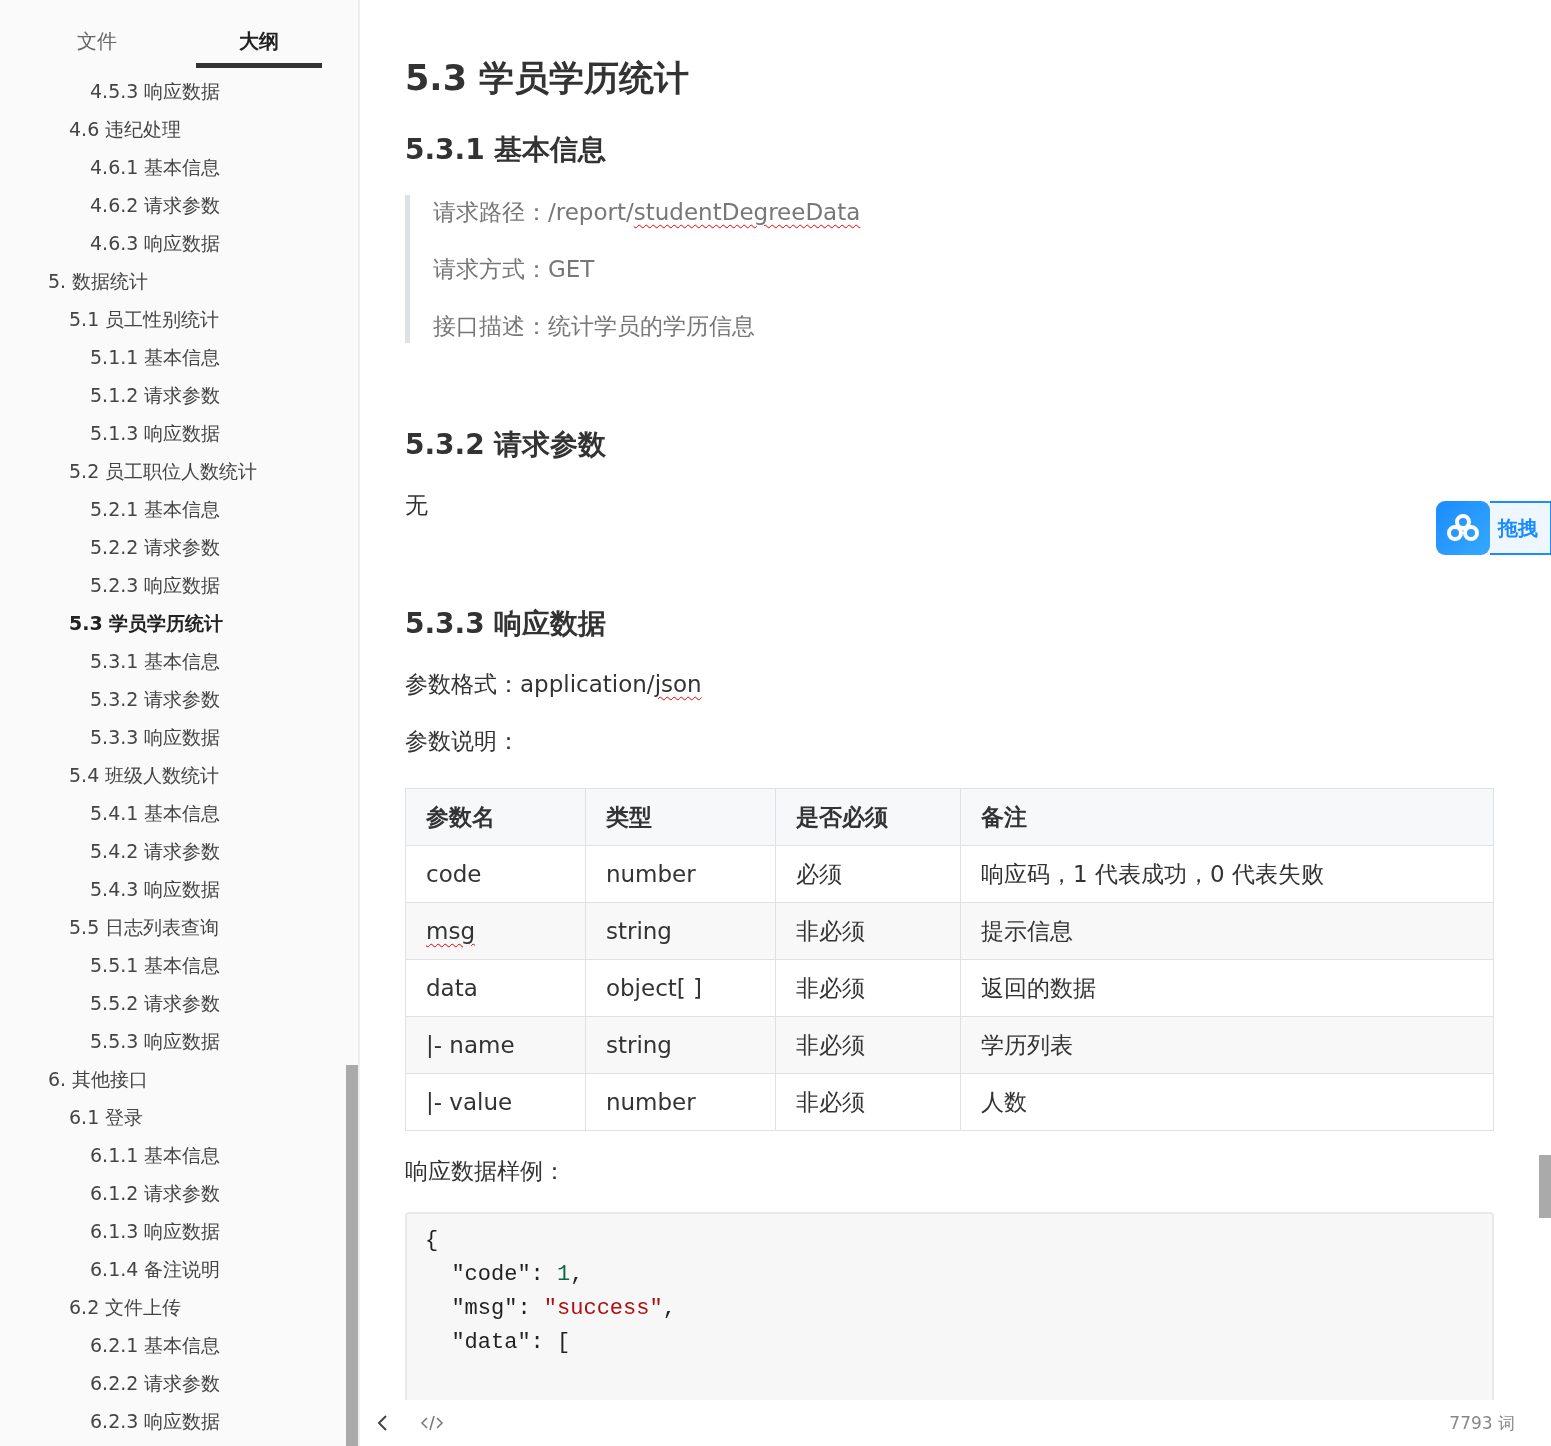 The image size is (1551, 1446). Describe the element at coordinates (259, 45) in the screenshot. I see `sidebar-tab: 大纲` at that location.